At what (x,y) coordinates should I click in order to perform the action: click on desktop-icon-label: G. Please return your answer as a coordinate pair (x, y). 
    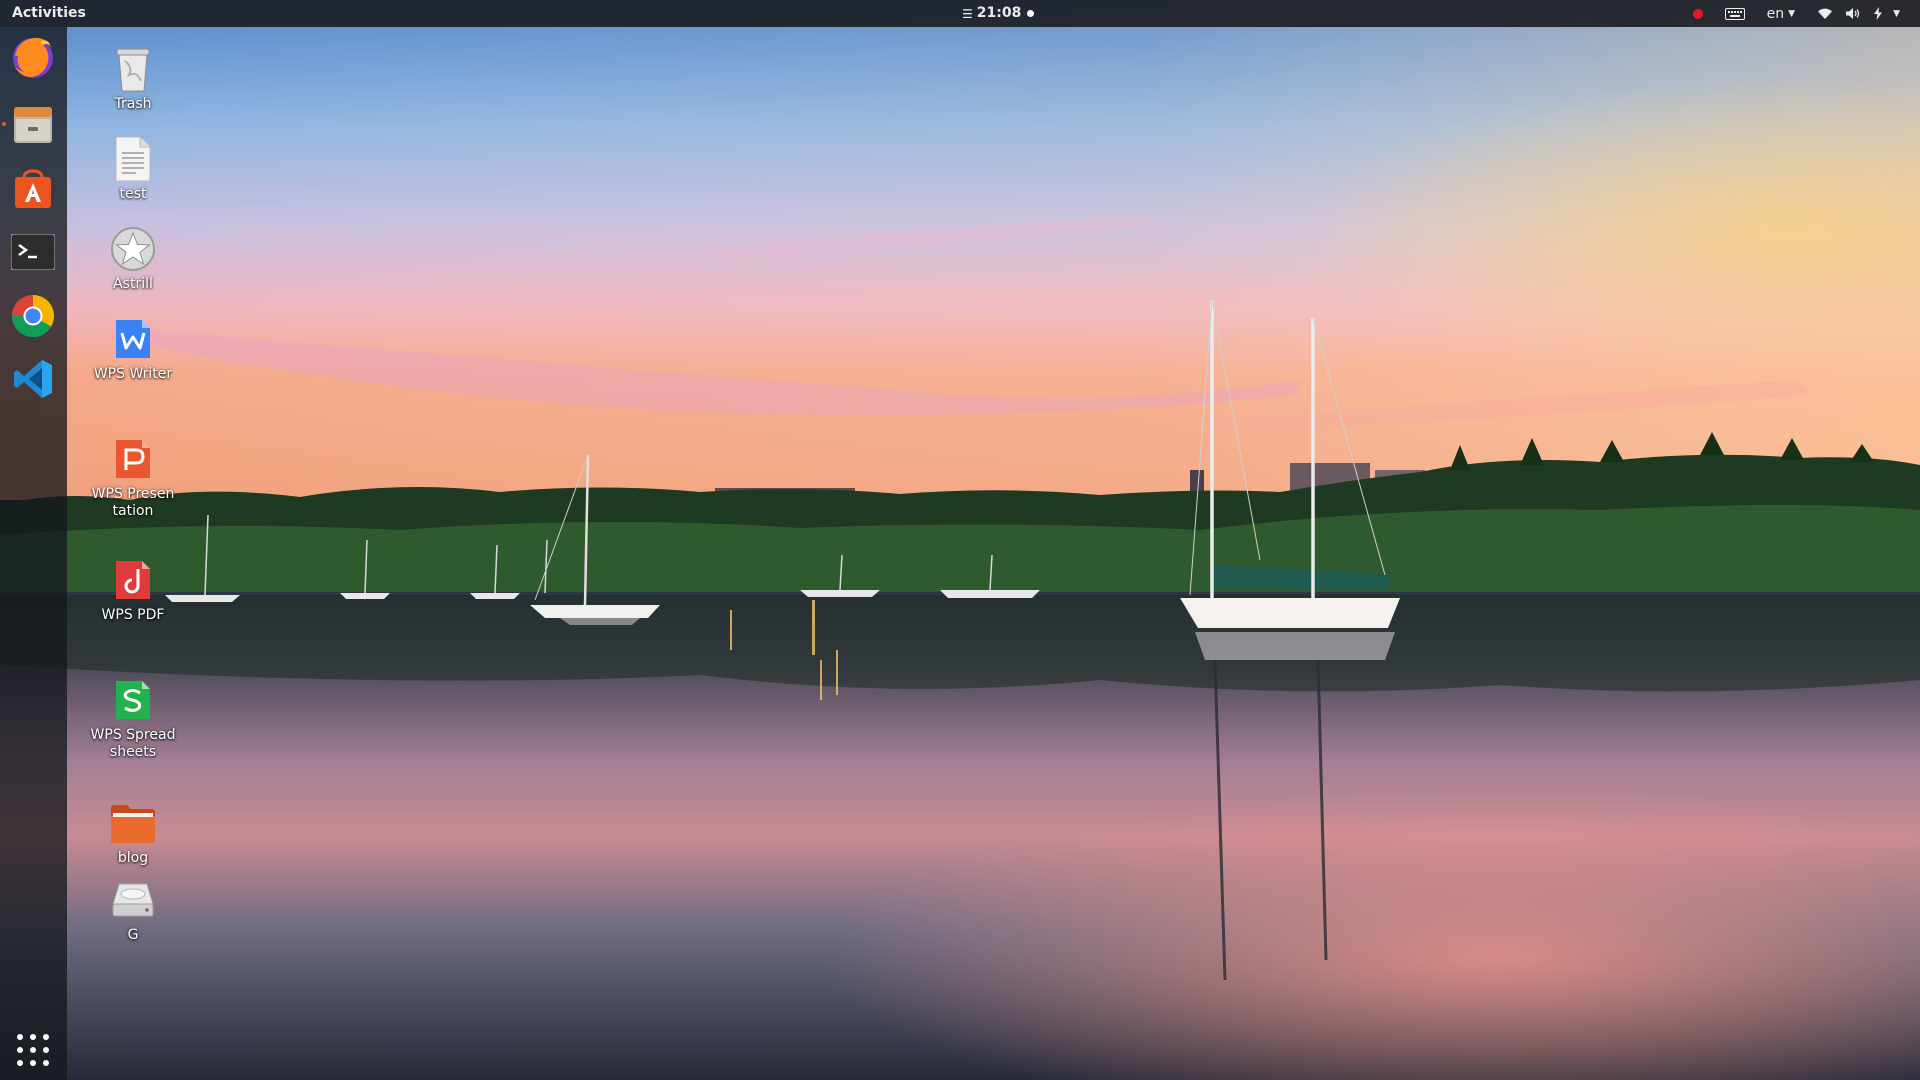
    Looking at the image, I should click on (133, 935).